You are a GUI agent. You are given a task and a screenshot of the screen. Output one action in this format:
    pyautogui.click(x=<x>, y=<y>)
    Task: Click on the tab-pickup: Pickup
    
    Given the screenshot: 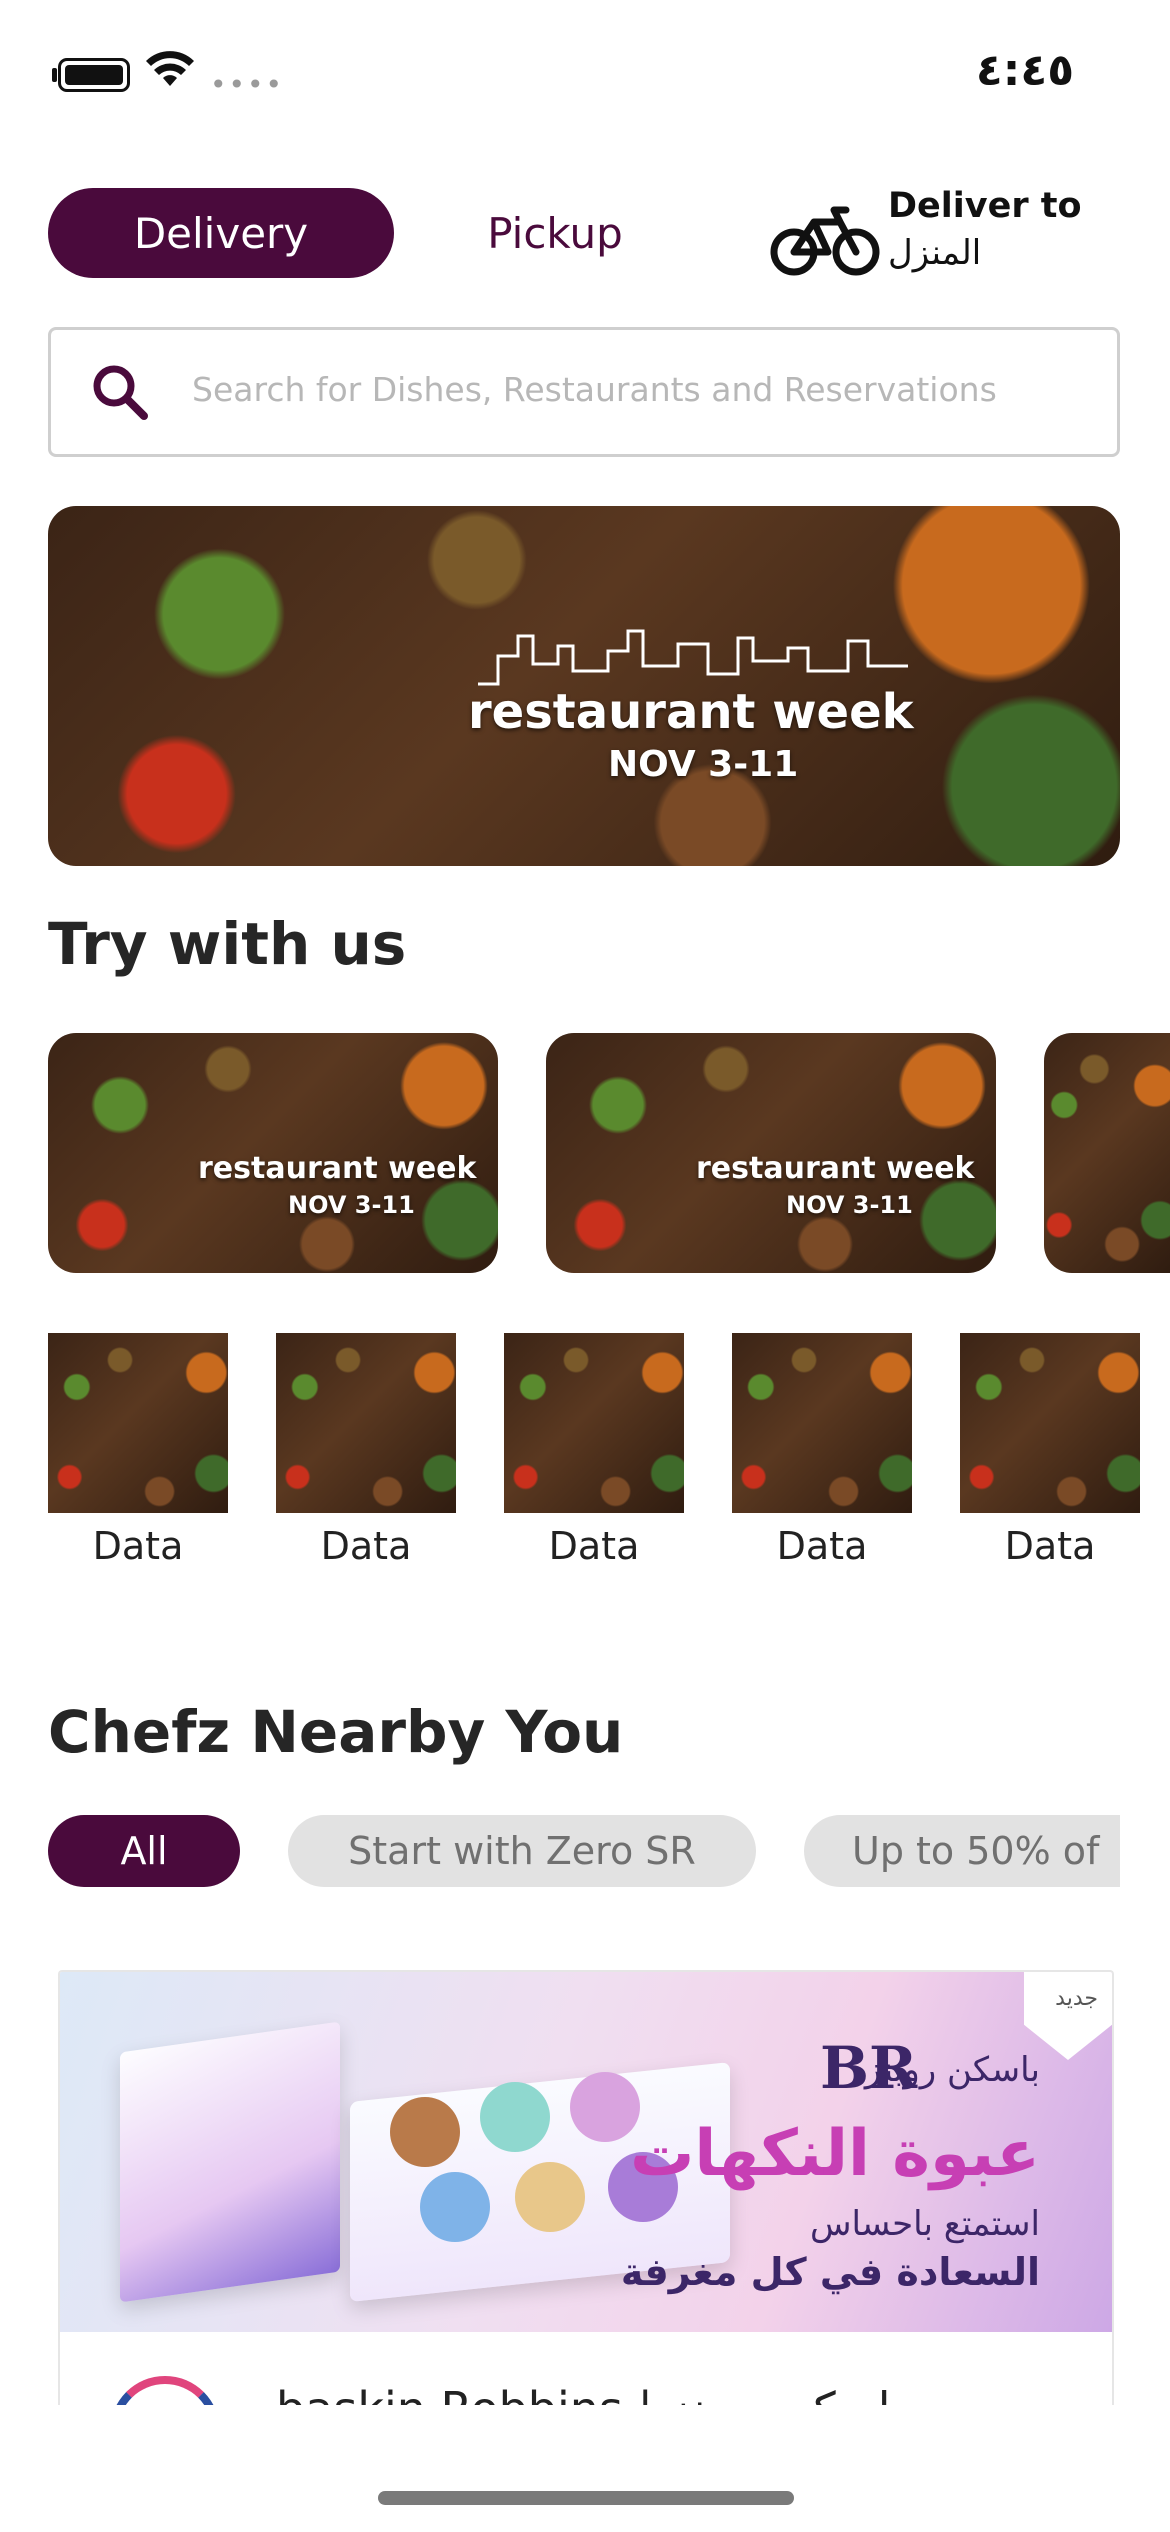 What is the action you would take?
    pyautogui.click(x=555, y=233)
    